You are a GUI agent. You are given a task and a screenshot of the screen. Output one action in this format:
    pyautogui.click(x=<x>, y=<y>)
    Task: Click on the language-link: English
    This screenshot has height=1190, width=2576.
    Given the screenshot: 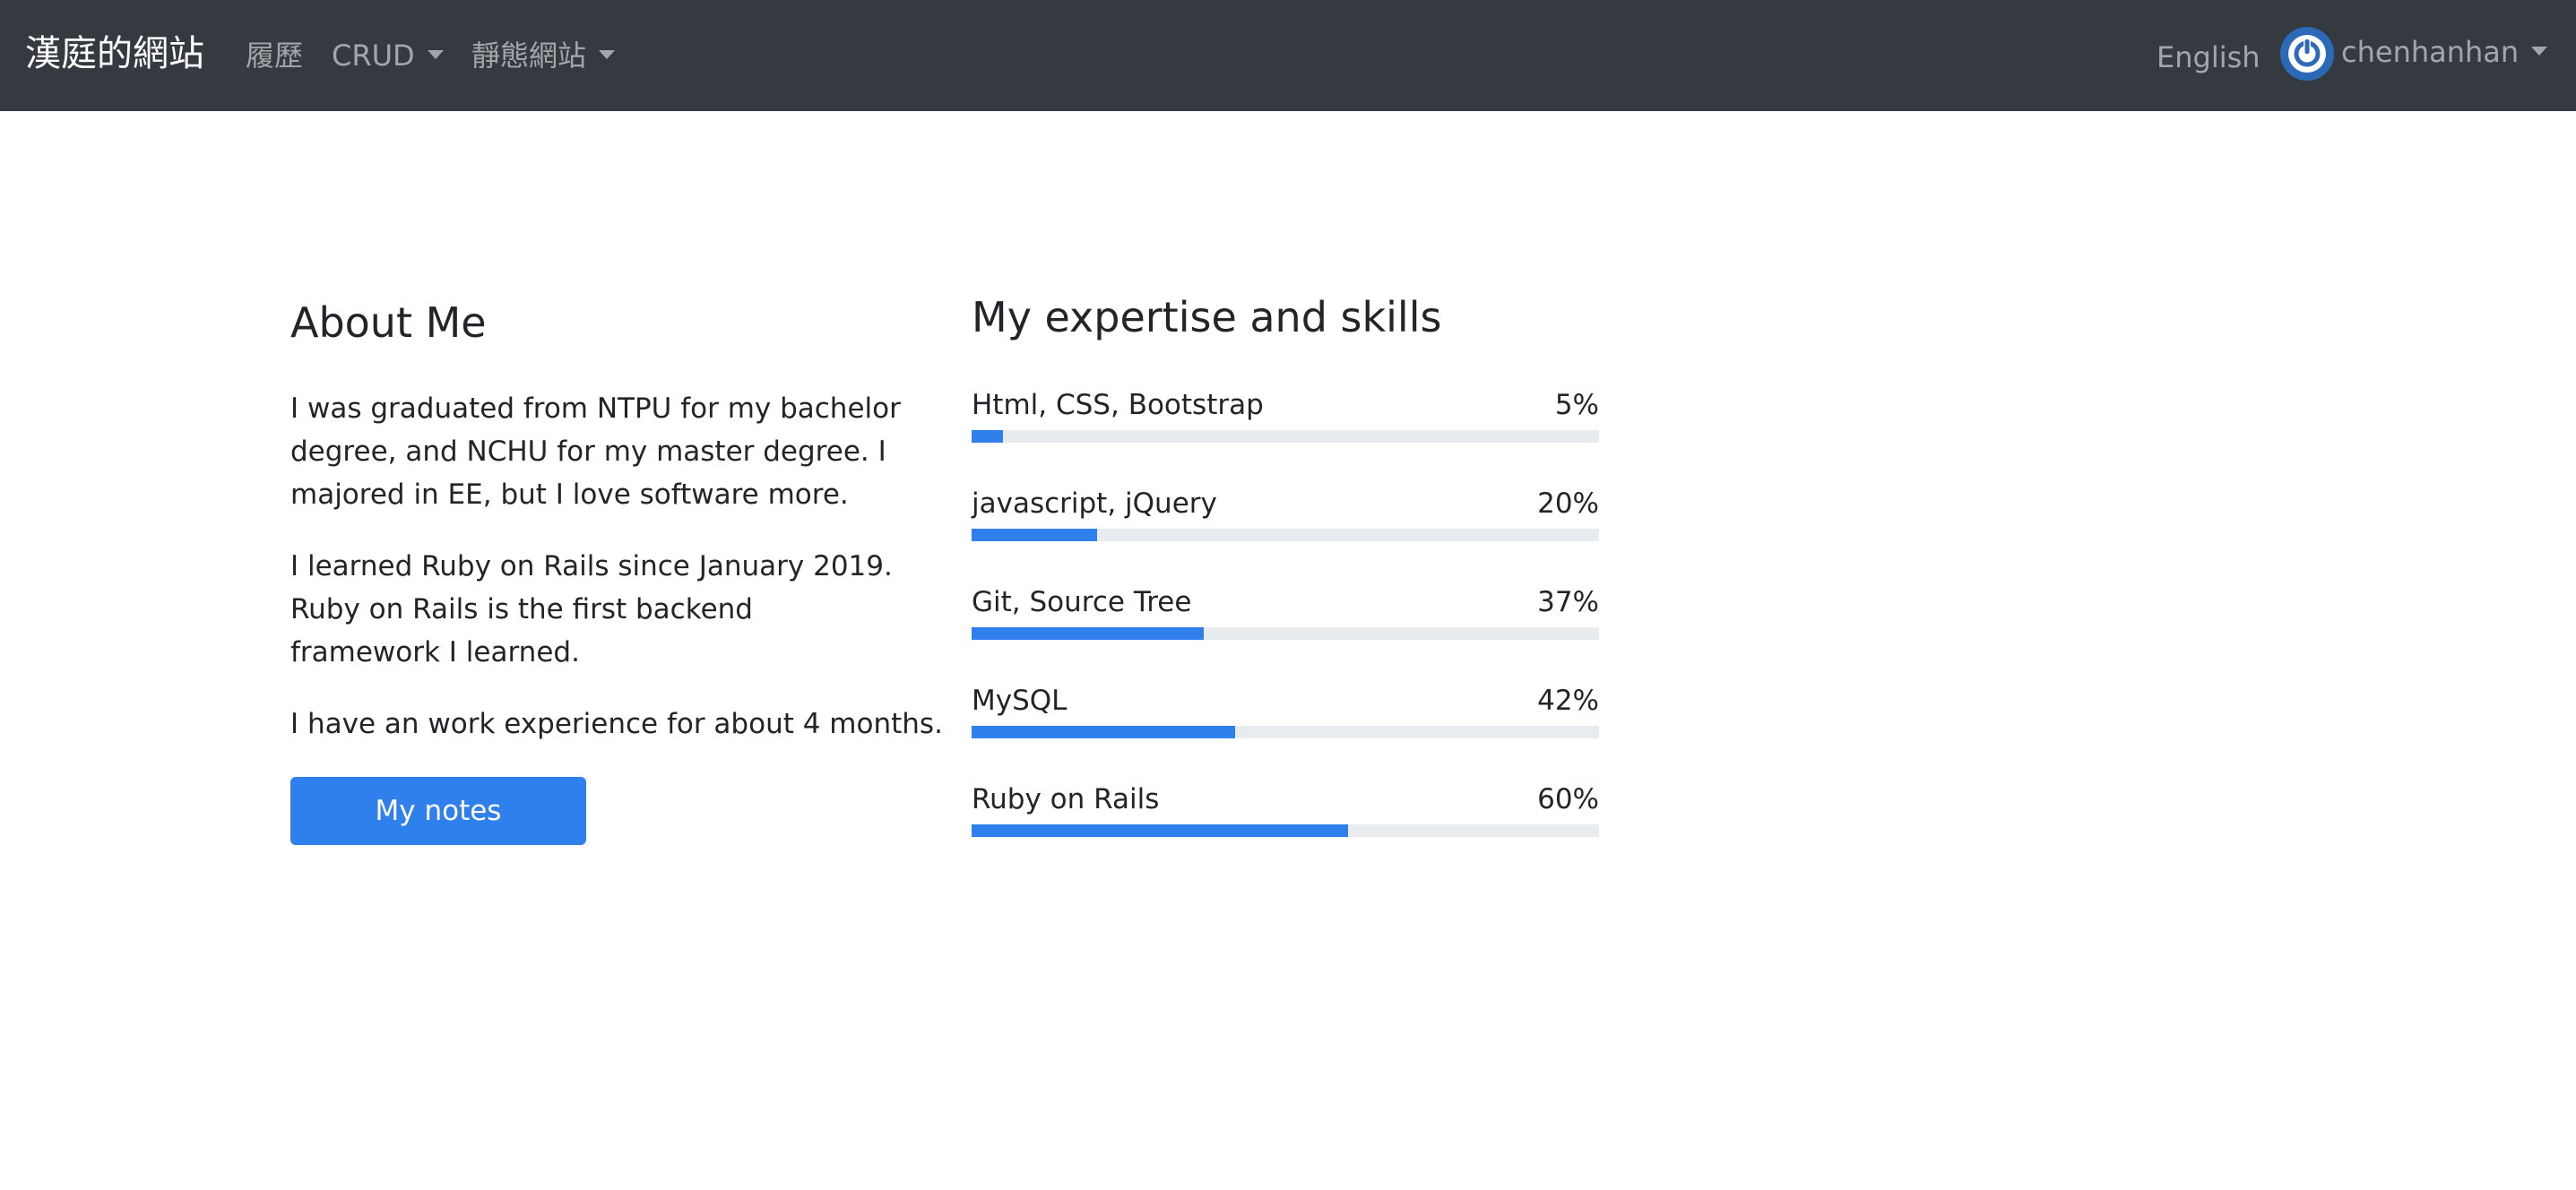 What is the action you would take?
    pyautogui.click(x=2208, y=57)
    